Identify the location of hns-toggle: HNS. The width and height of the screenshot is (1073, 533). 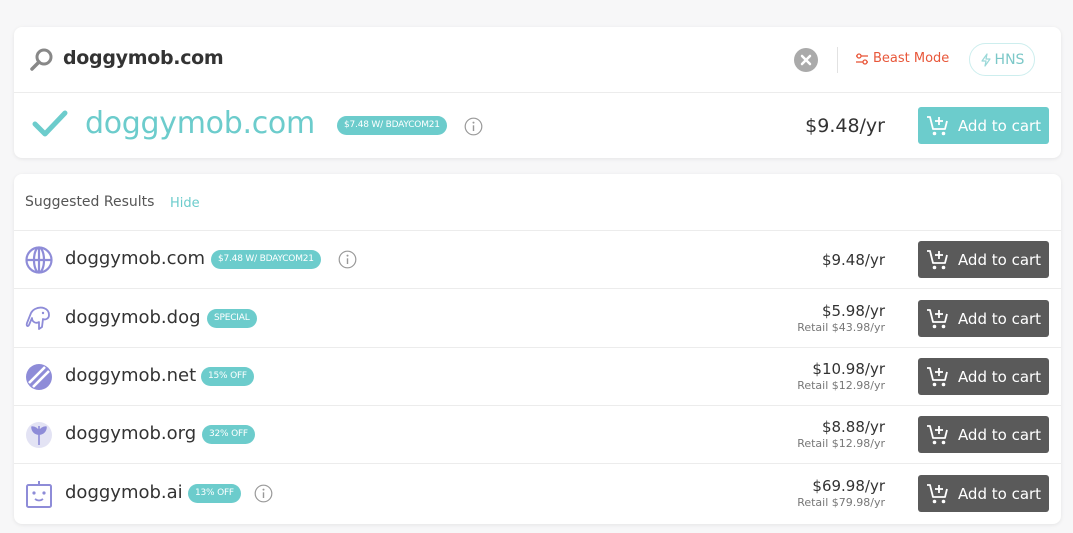
(1002, 59).